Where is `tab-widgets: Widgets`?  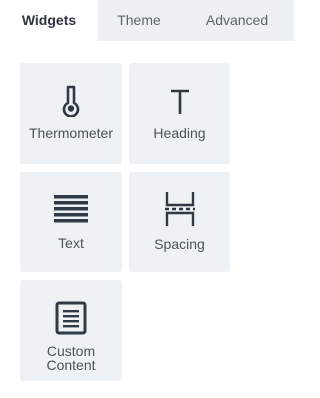
tab-widgets: Widgets is located at coordinates (49, 20).